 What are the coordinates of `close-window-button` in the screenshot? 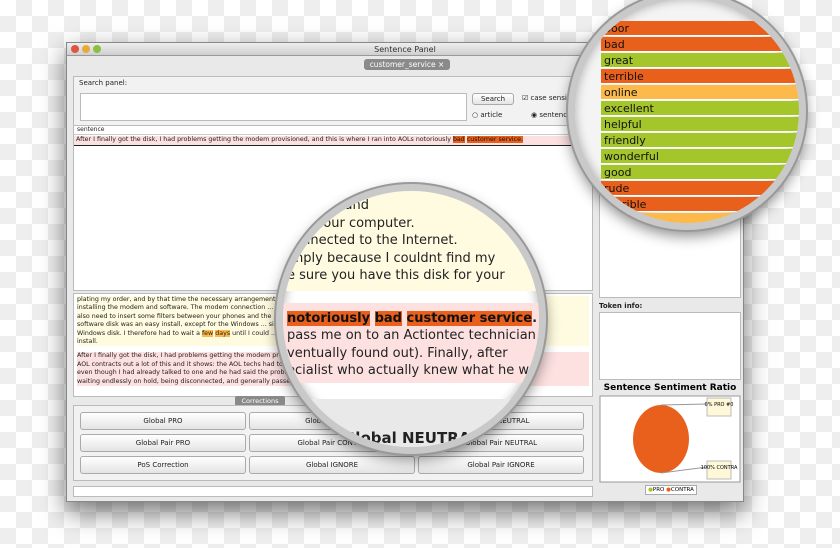 It's located at (75, 49).